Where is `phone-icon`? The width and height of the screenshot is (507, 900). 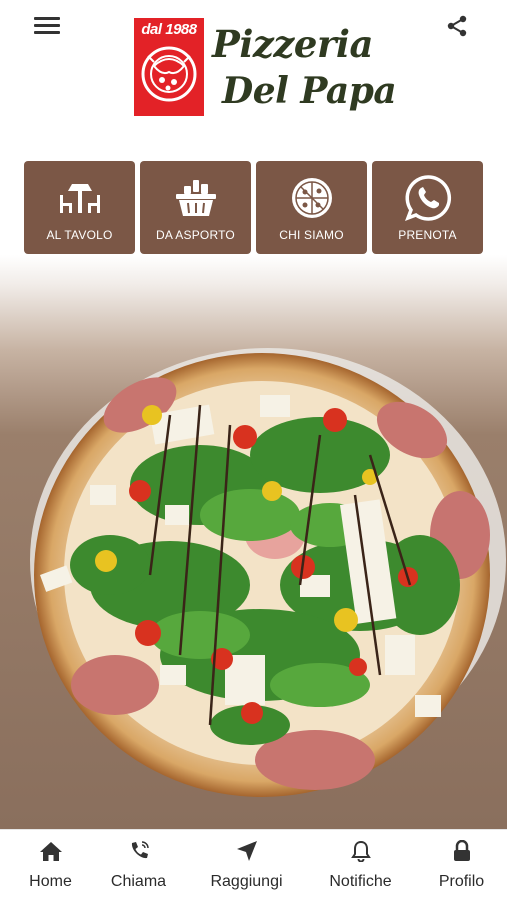 phone-icon is located at coordinates (138, 851).